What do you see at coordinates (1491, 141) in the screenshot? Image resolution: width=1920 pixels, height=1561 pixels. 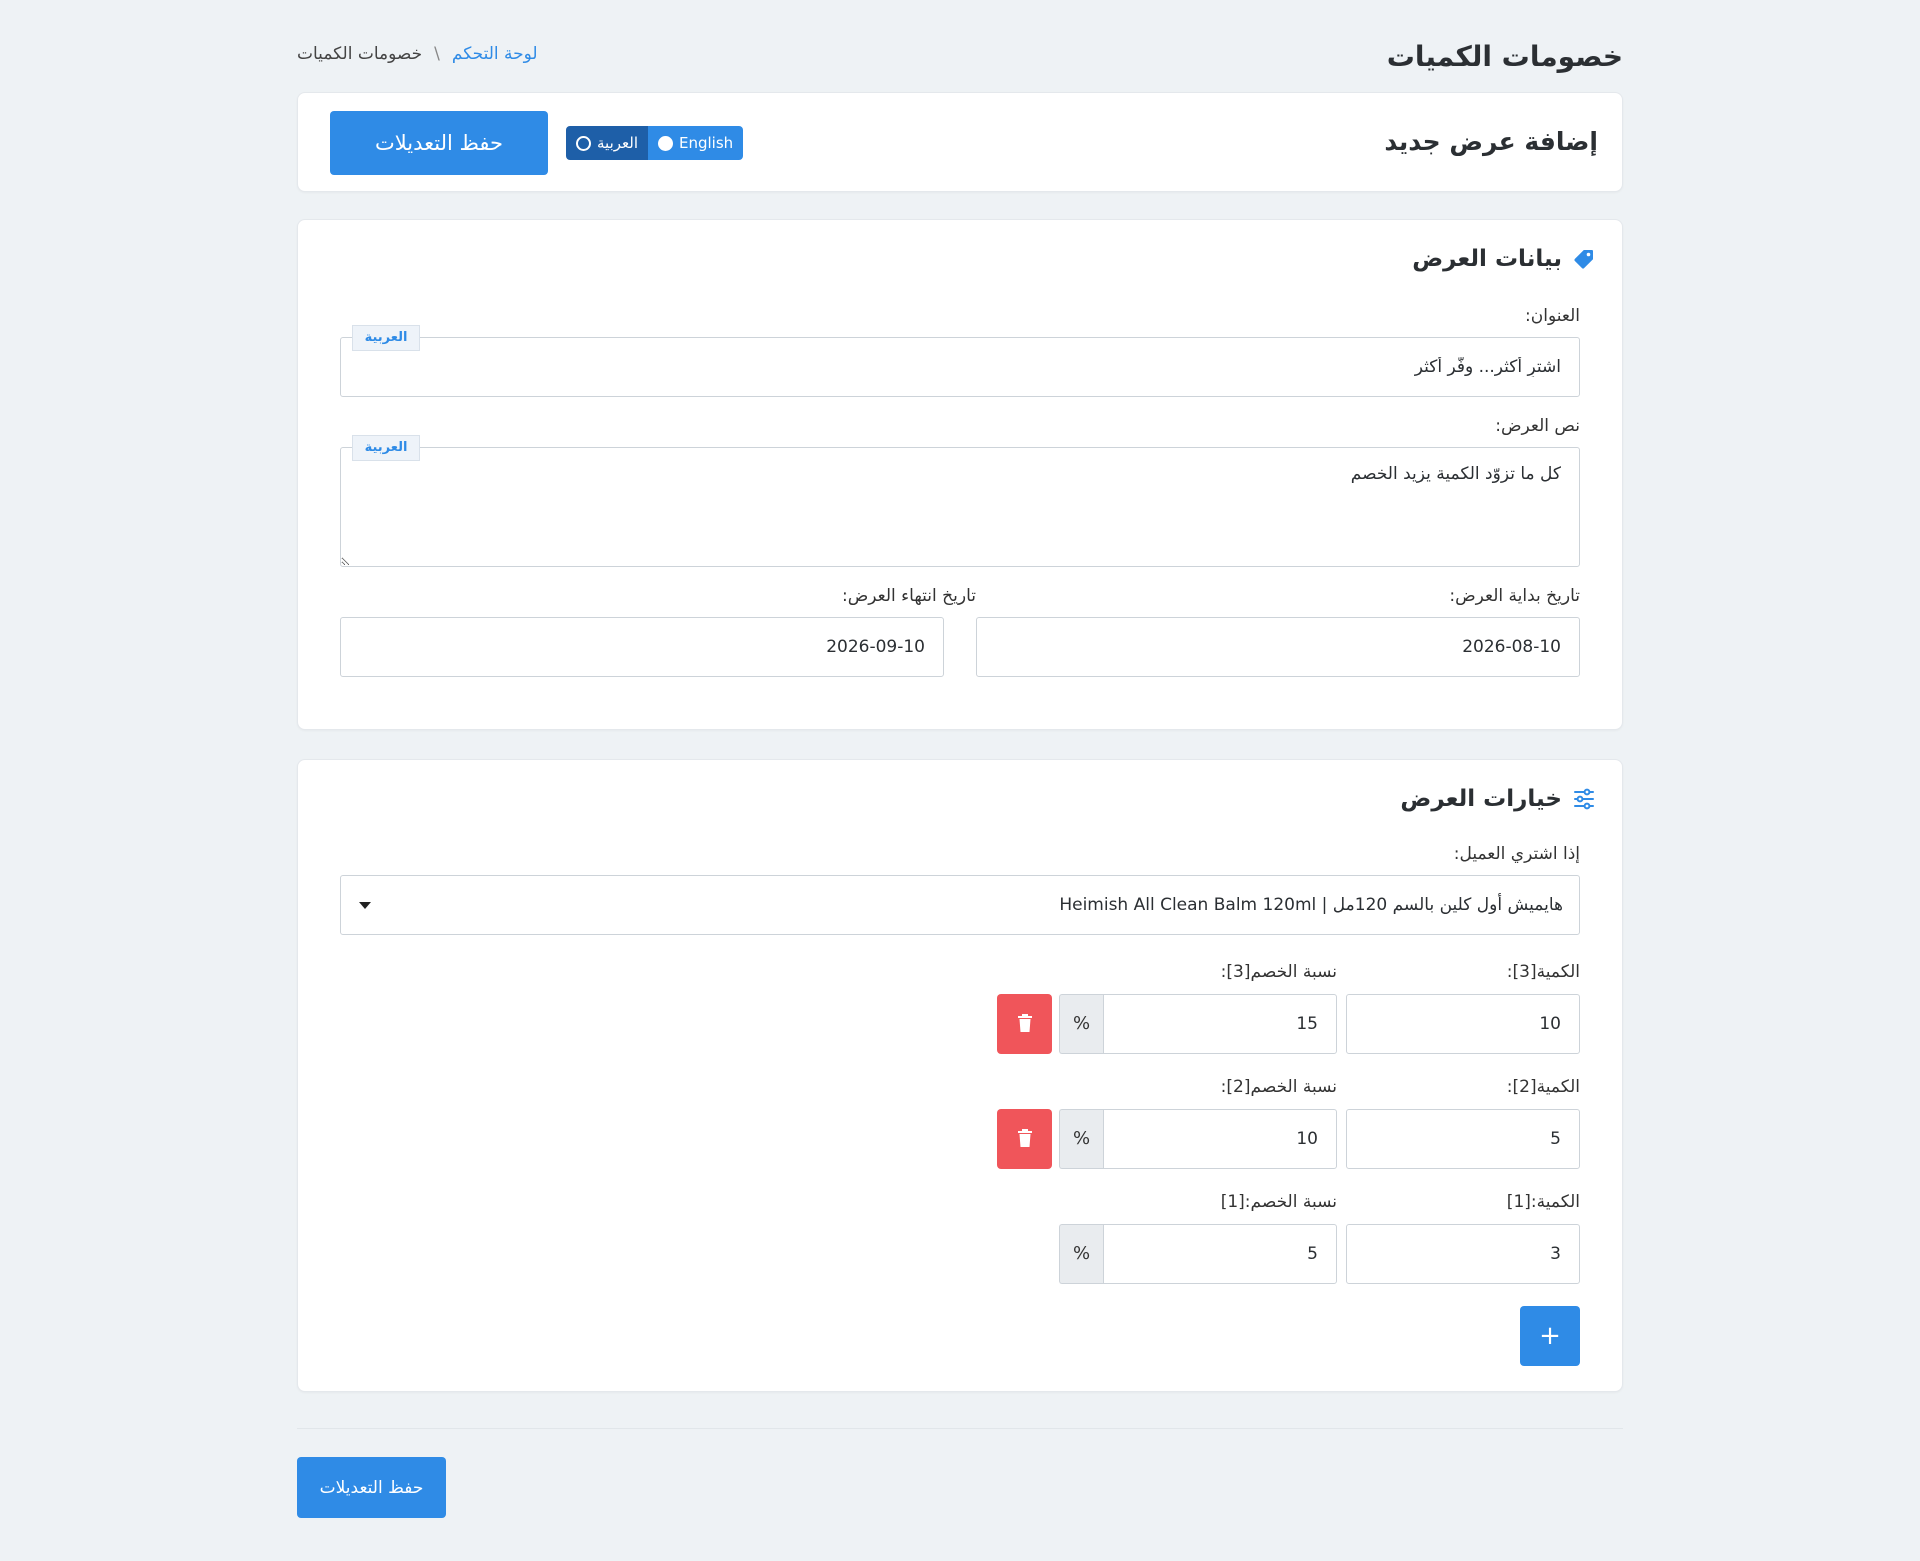 I see `form-title: إضافة عرض جديد` at bounding box center [1491, 141].